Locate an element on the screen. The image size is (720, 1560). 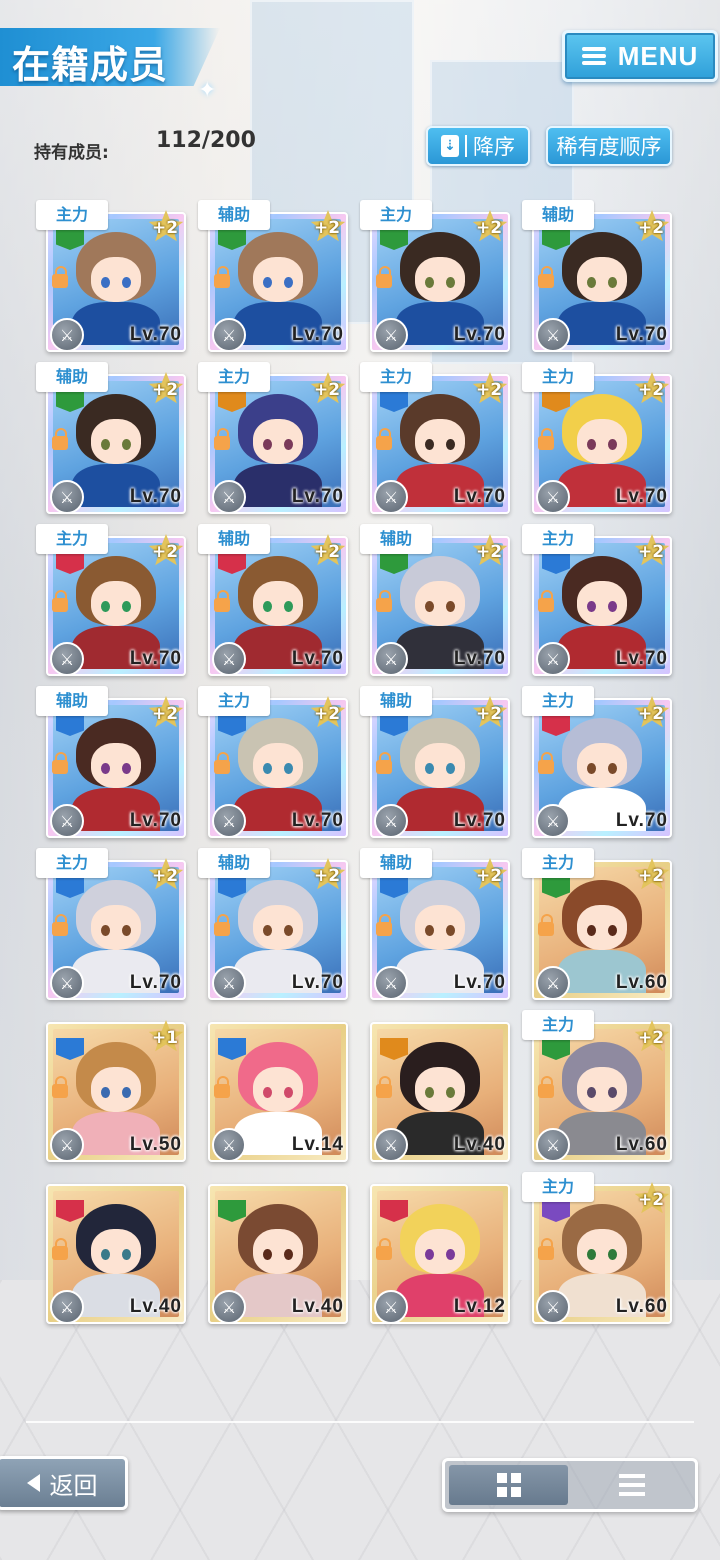
sort-order-button: ⇣ 降序 is located at coordinates (478, 146).